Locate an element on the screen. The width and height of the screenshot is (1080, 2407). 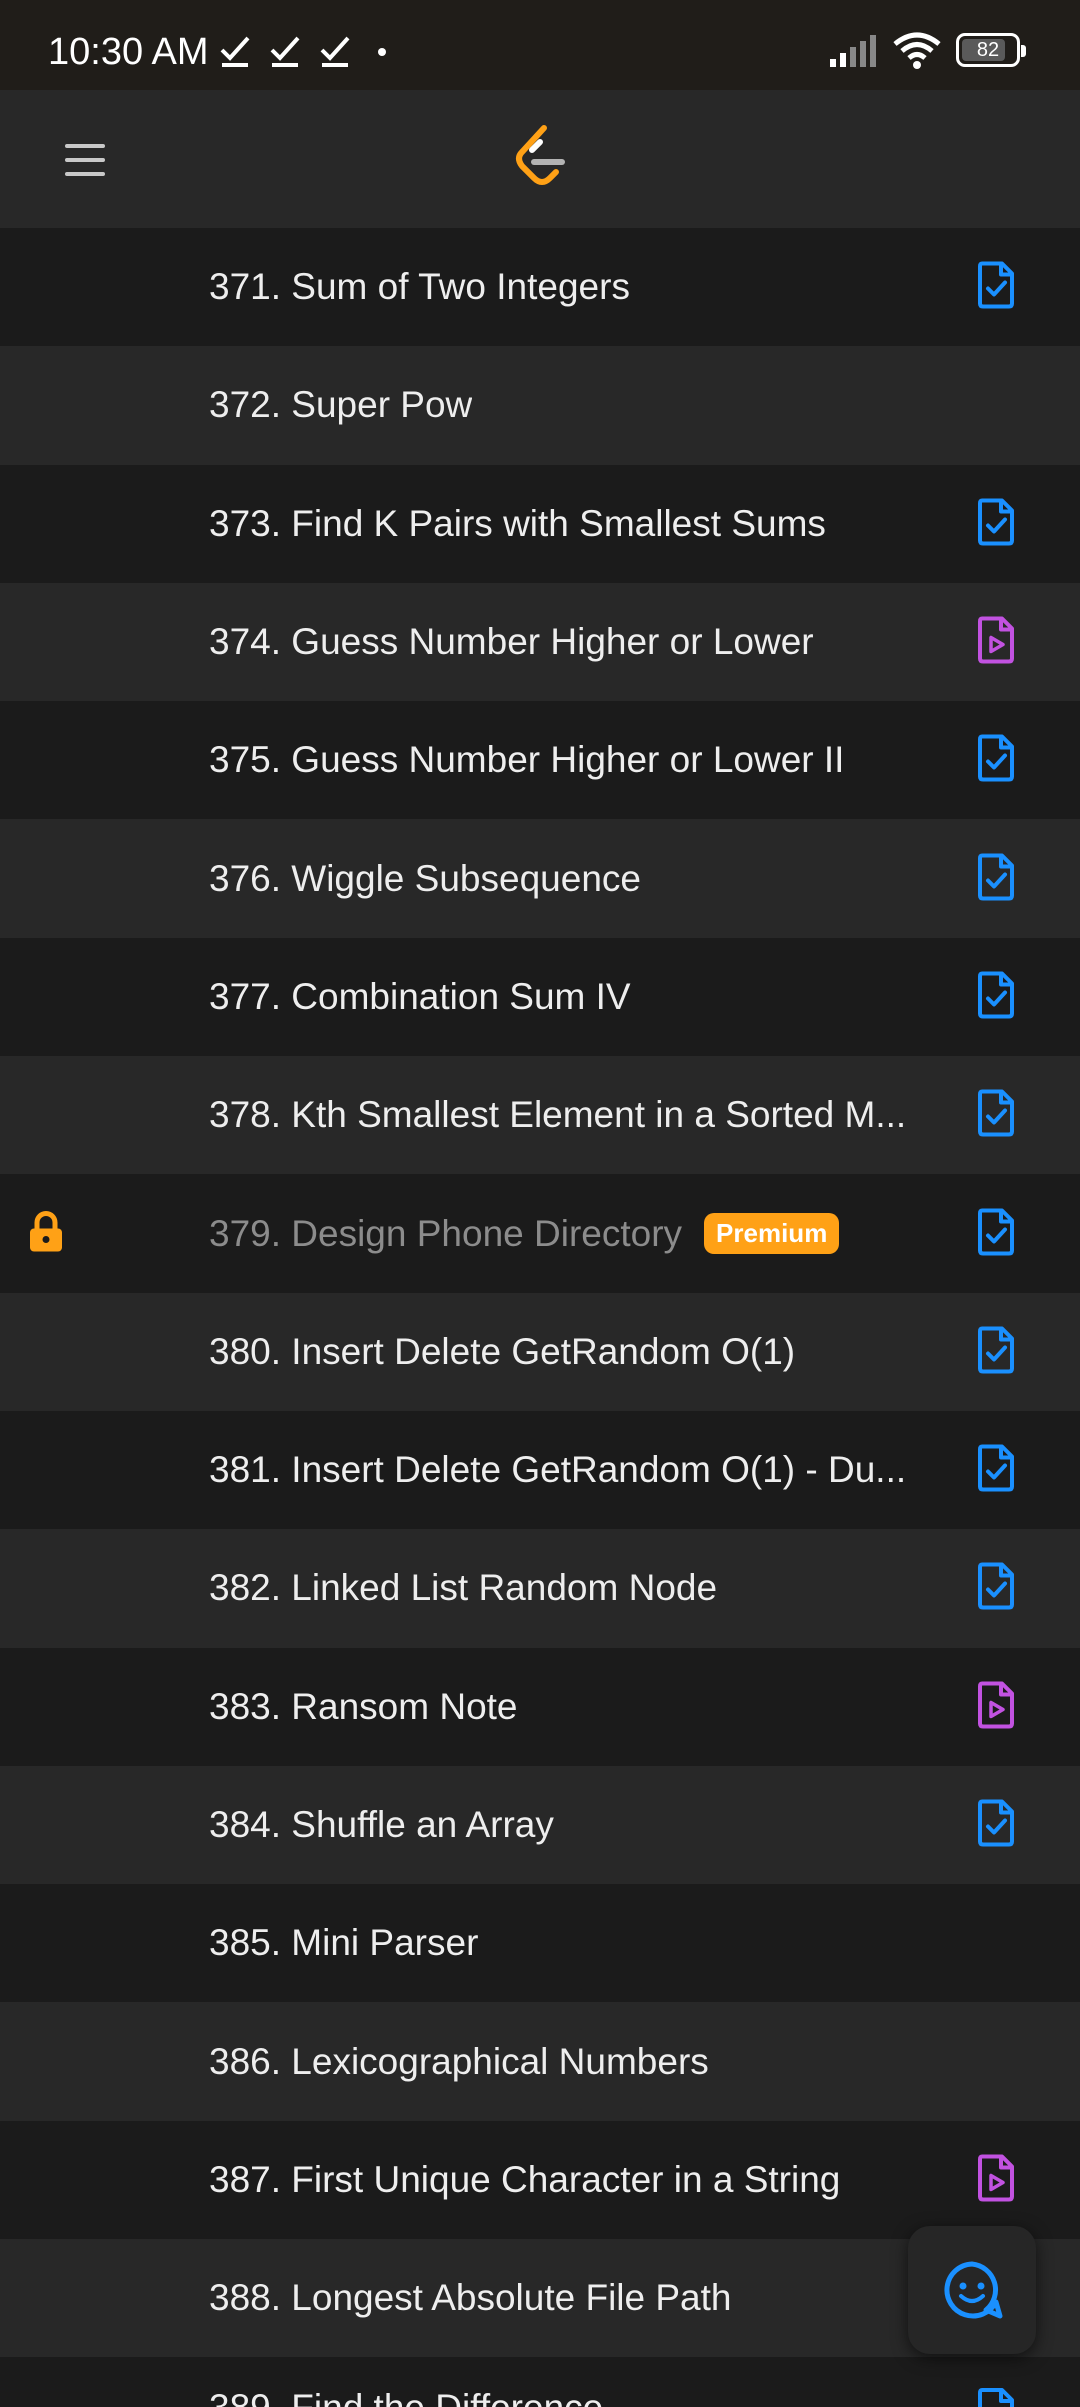
notification-icons is located at coordinates (286, 50).